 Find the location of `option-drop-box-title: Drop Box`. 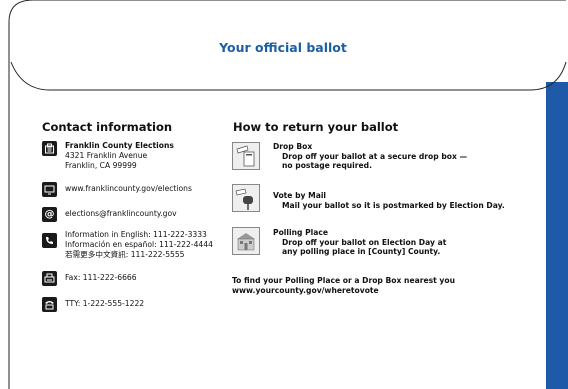

option-drop-box-title: Drop Box is located at coordinates (293, 146).